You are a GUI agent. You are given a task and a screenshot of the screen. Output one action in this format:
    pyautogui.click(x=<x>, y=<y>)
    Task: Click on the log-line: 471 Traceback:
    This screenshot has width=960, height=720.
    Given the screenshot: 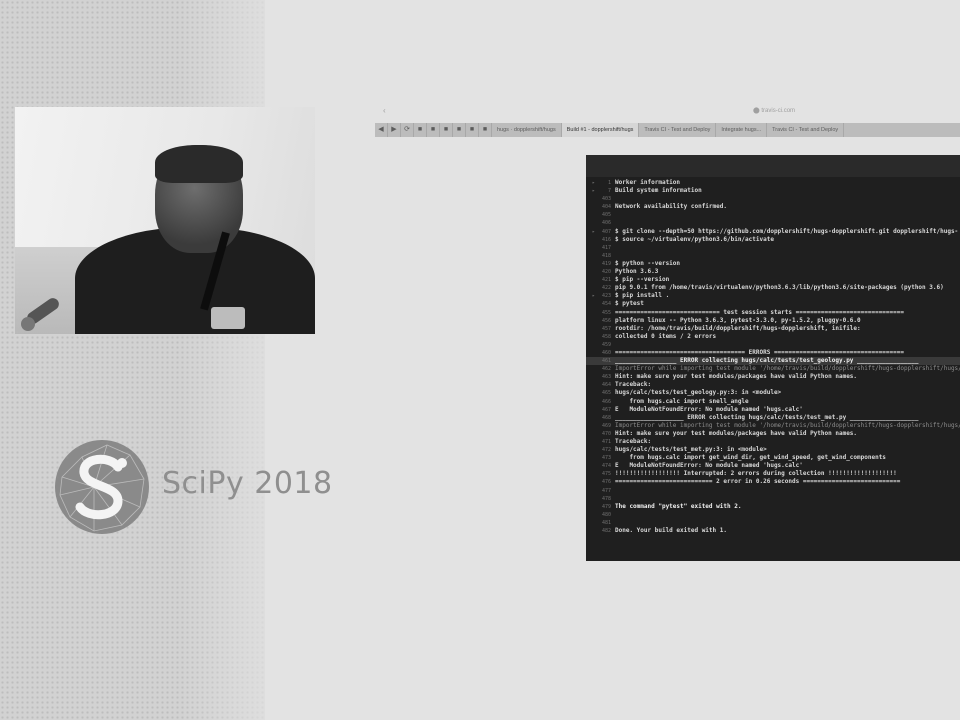 What is the action you would take?
    pyautogui.click(x=773, y=442)
    